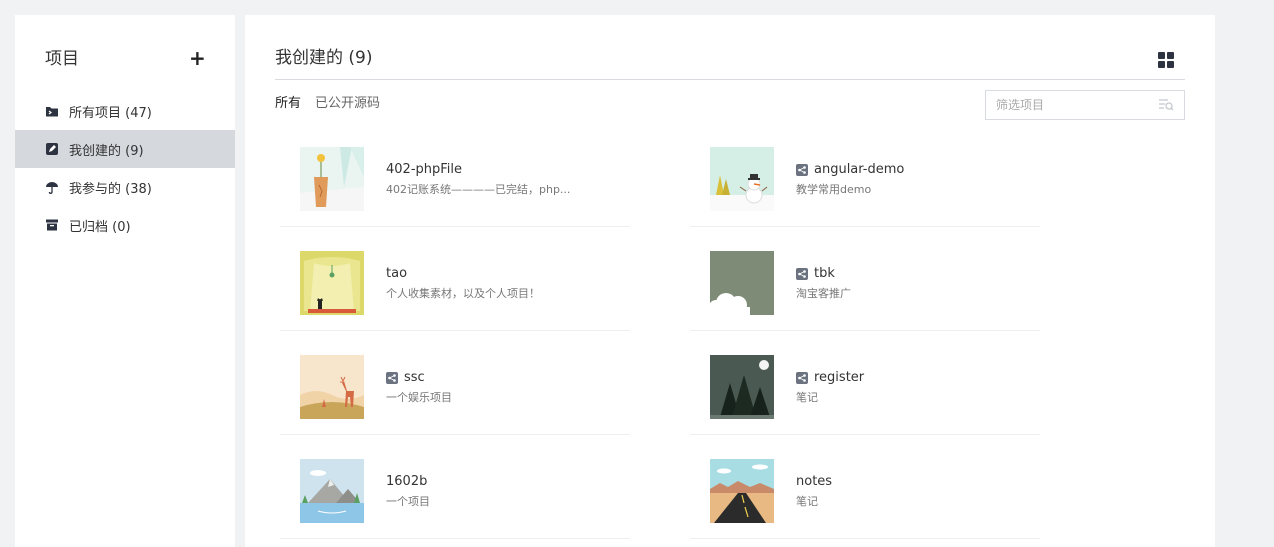 The width and height of the screenshot is (1274, 547). What do you see at coordinates (815, 274) in the screenshot?
I see `project-name: tbk` at bounding box center [815, 274].